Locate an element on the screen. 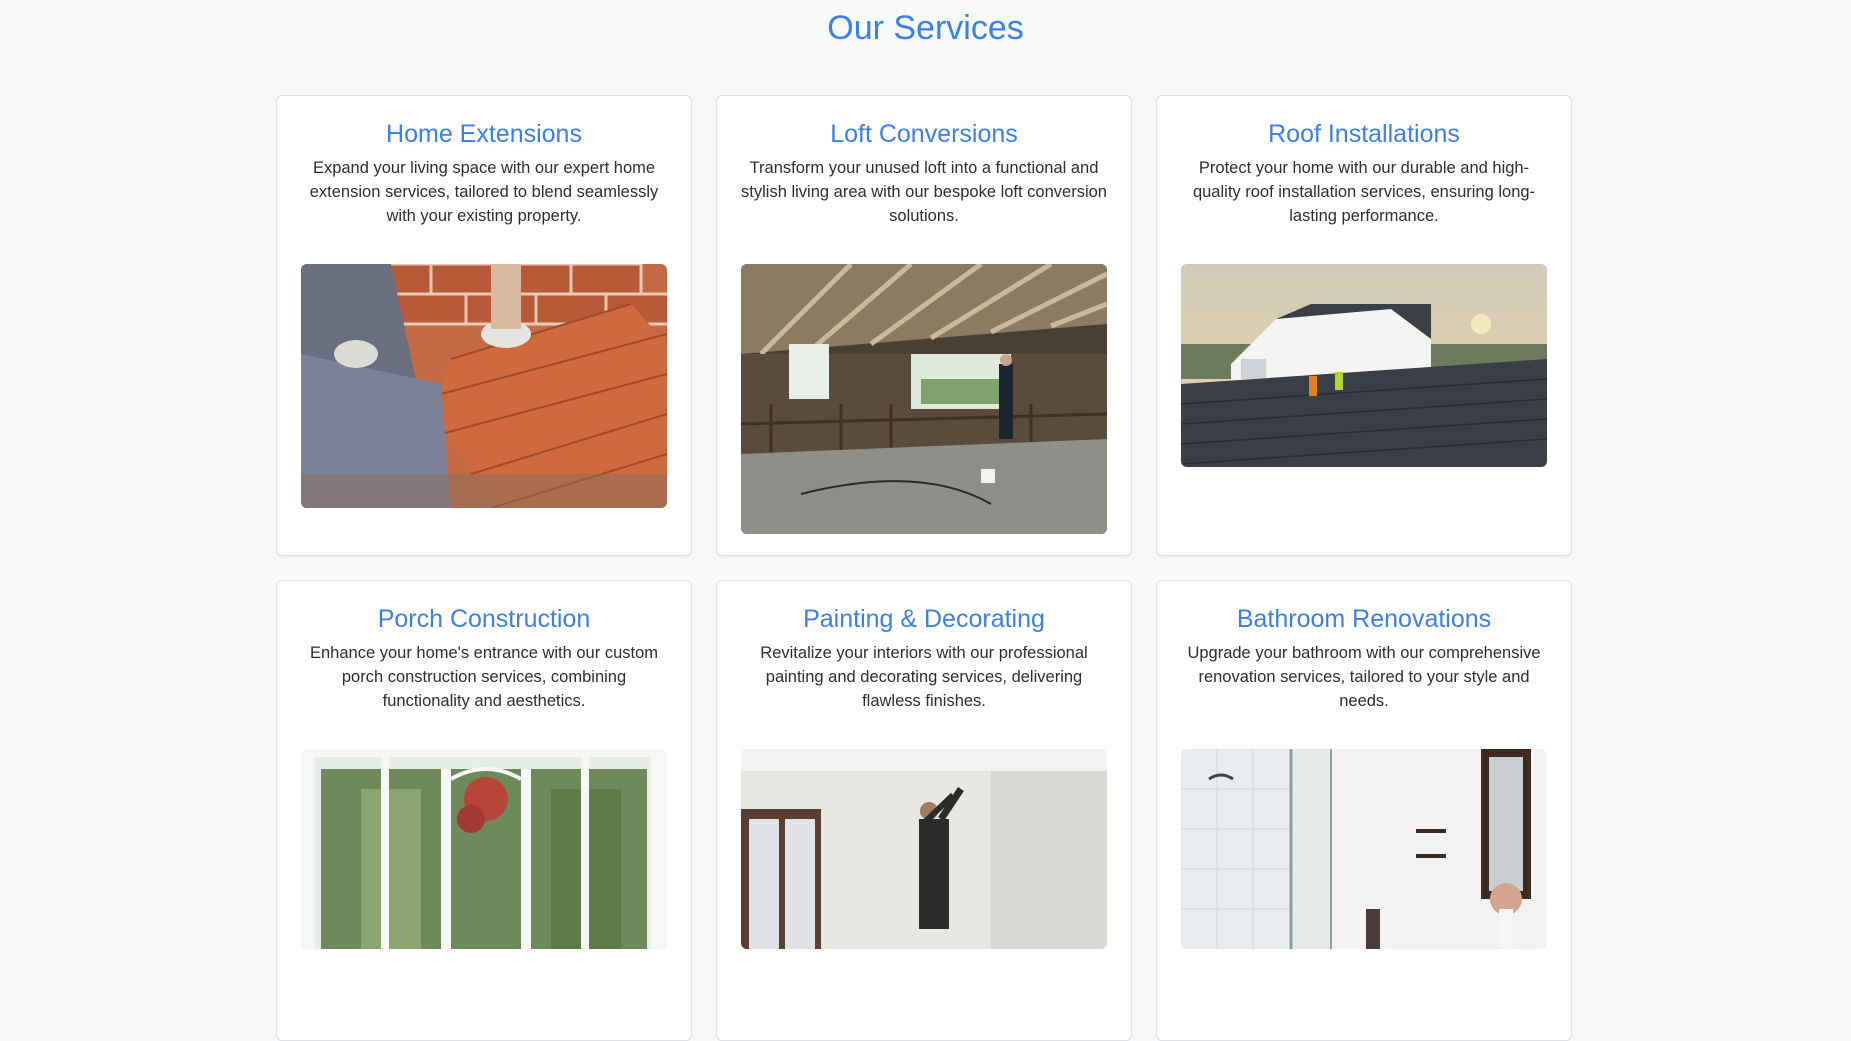 This screenshot has width=1851, height=1041. service-title: Loft Conversions is located at coordinates (924, 134).